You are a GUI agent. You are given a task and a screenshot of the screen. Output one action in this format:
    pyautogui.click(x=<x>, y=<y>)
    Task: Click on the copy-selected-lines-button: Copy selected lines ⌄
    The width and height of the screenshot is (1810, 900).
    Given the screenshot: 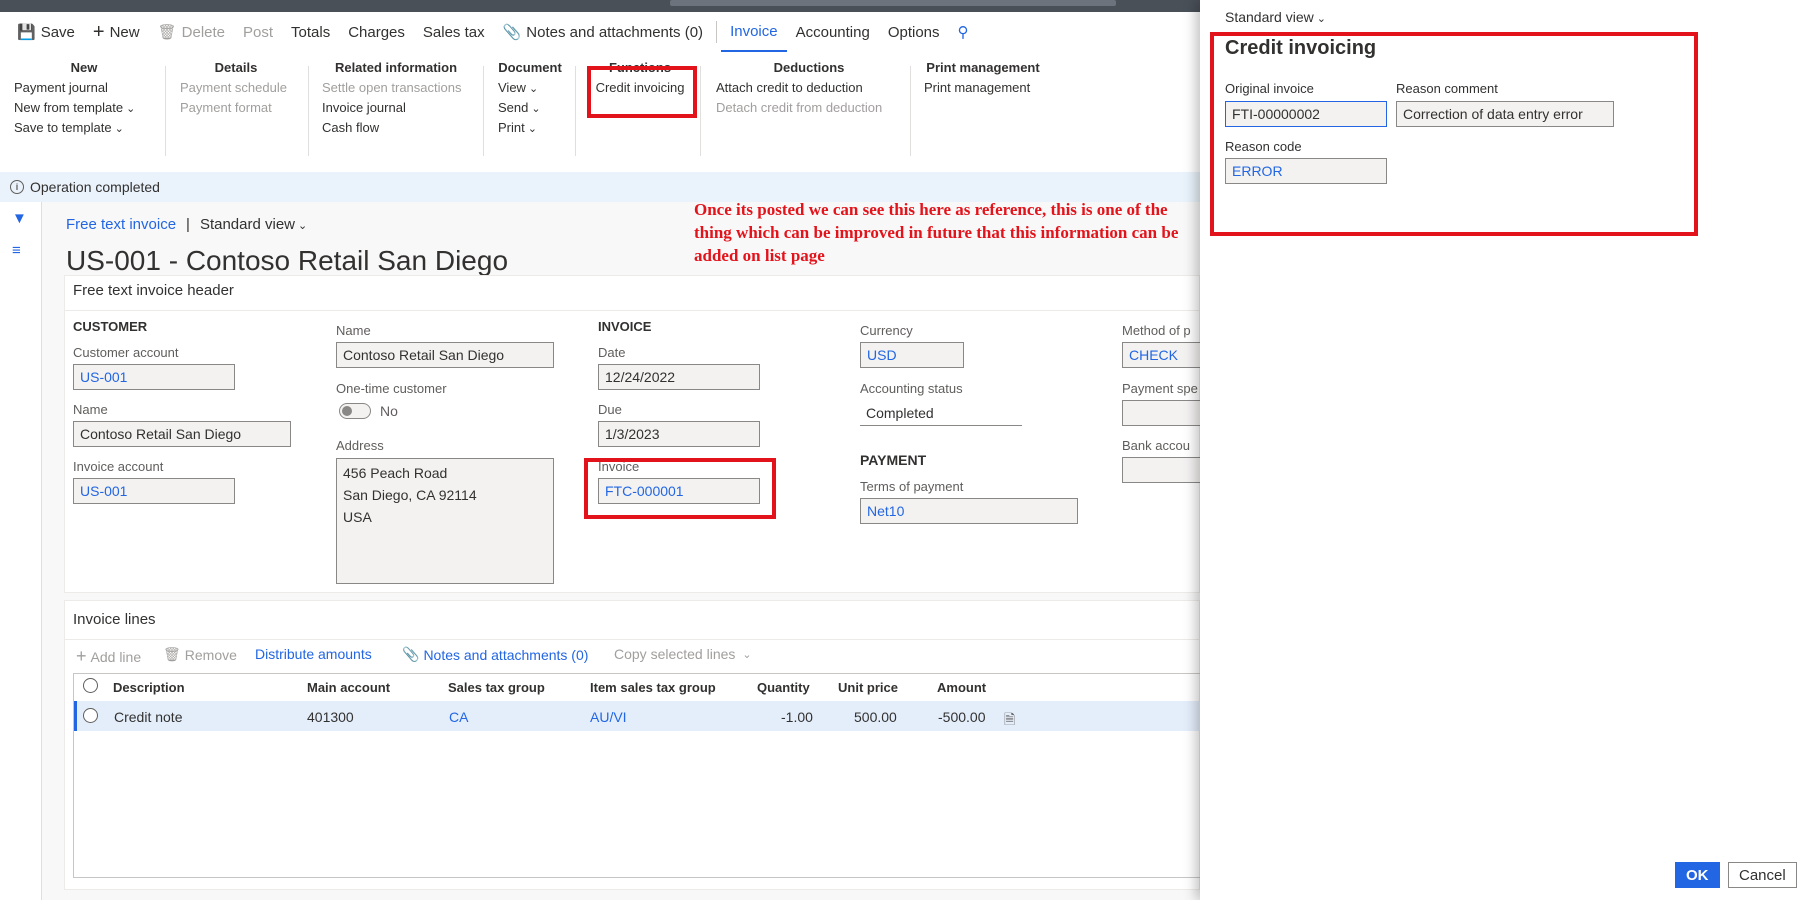 What is the action you would take?
    pyautogui.click(x=683, y=654)
    